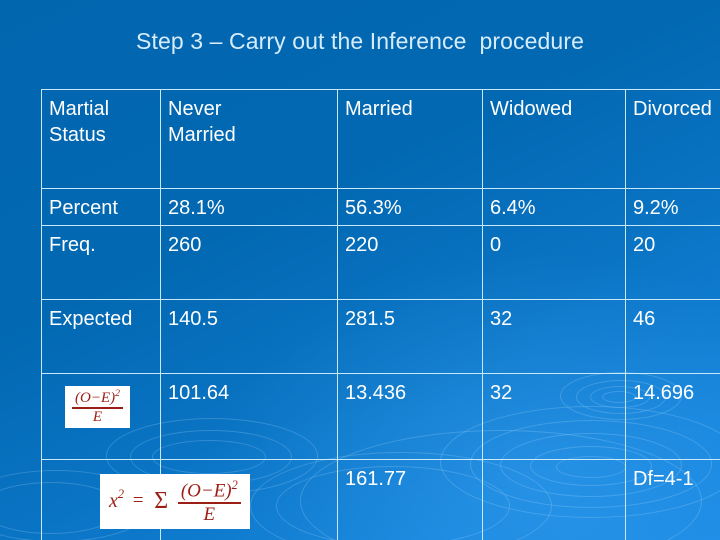  What do you see at coordinates (672, 139) in the screenshot?
I see `table-header-divorced: Divorced` at bounding box center [672, 139].